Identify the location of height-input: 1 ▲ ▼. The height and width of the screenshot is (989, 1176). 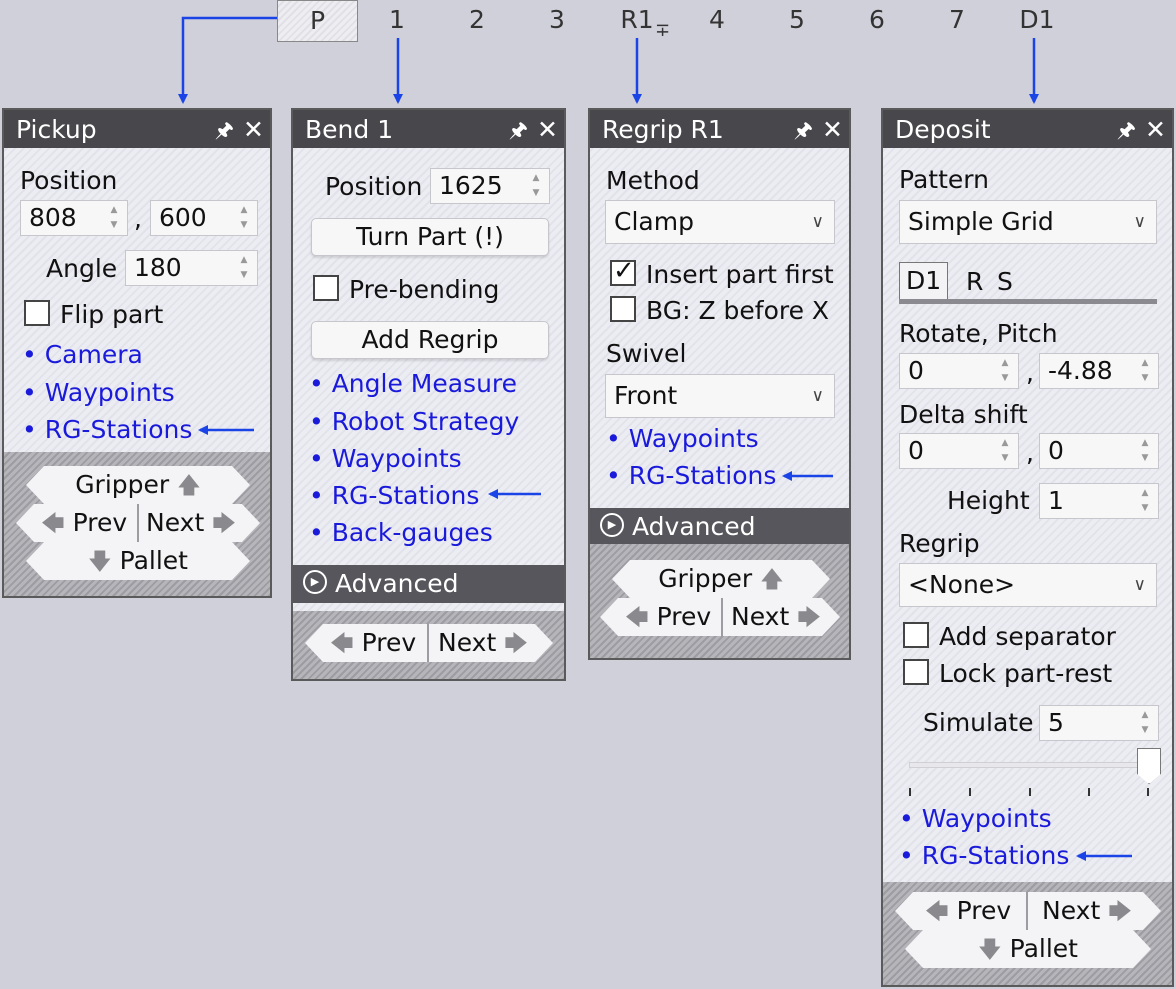
(1099, 501).